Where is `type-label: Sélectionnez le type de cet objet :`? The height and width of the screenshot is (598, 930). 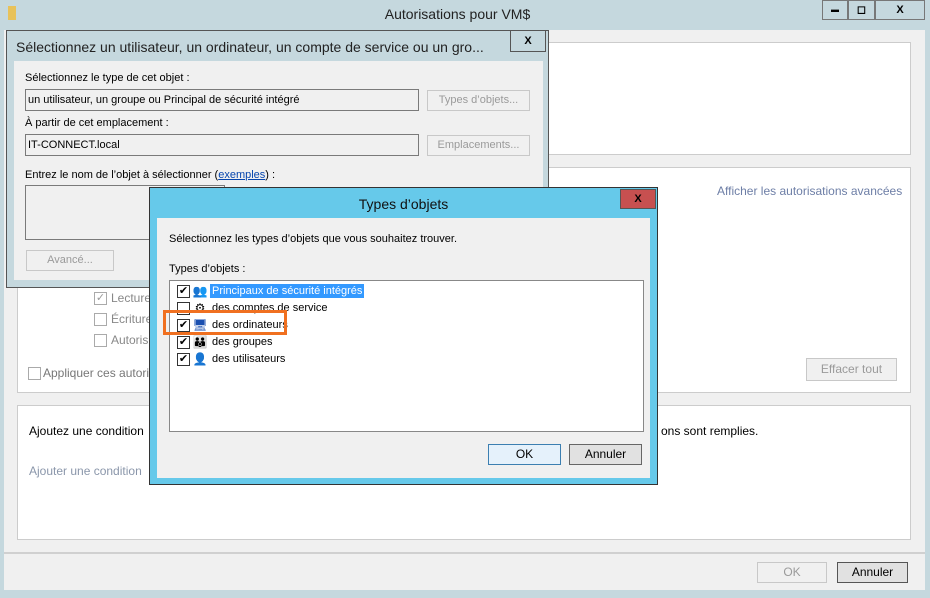
type-label: Sélectionnez le type de cet objet : is located at coordinates (107, 78).